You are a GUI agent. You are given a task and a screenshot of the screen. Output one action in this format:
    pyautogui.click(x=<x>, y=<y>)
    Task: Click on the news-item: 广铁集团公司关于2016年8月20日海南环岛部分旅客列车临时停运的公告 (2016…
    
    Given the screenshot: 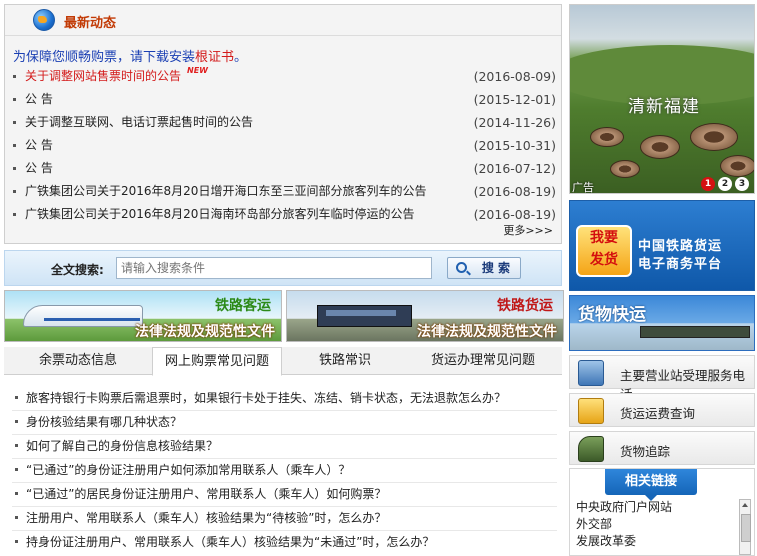 What is the action you would take?
    pyautogui.click(x=283, y=214)
    